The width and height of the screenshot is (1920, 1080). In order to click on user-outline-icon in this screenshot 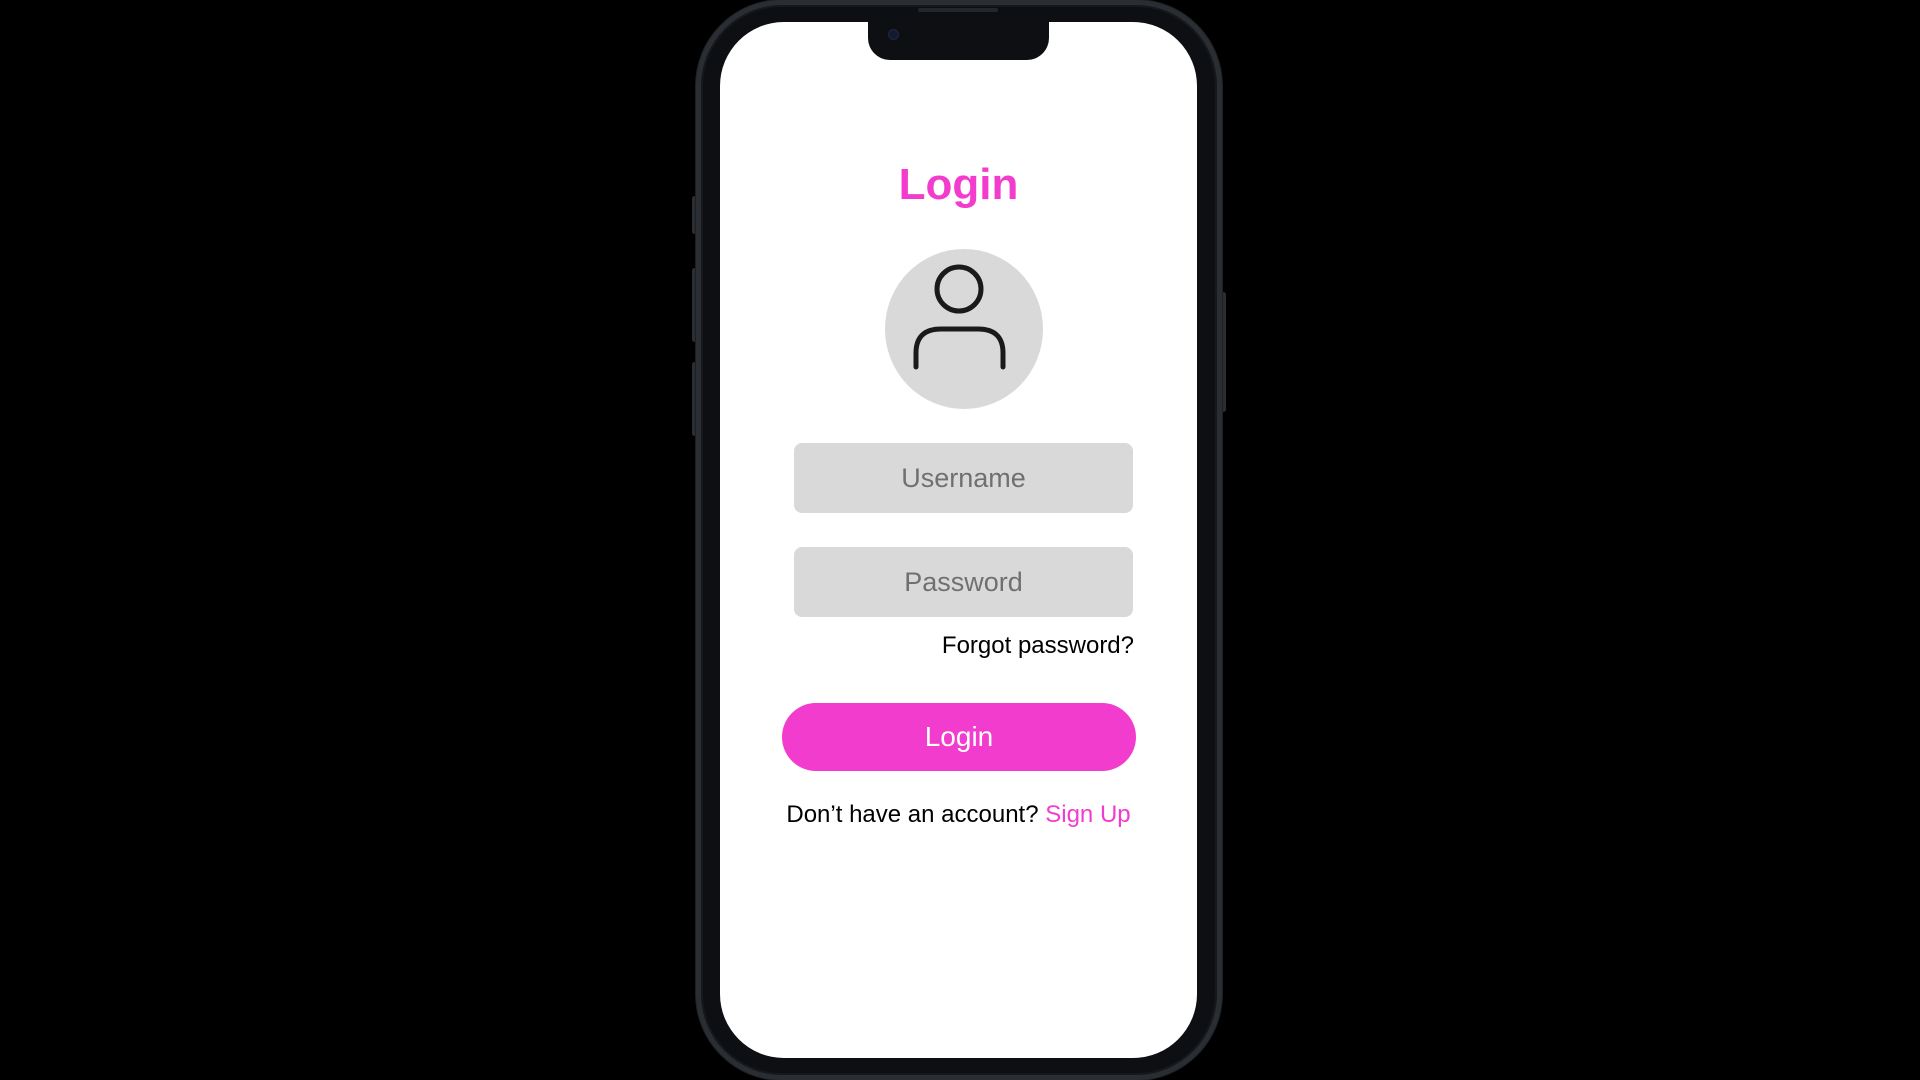, I will do `click(959, 317)`.